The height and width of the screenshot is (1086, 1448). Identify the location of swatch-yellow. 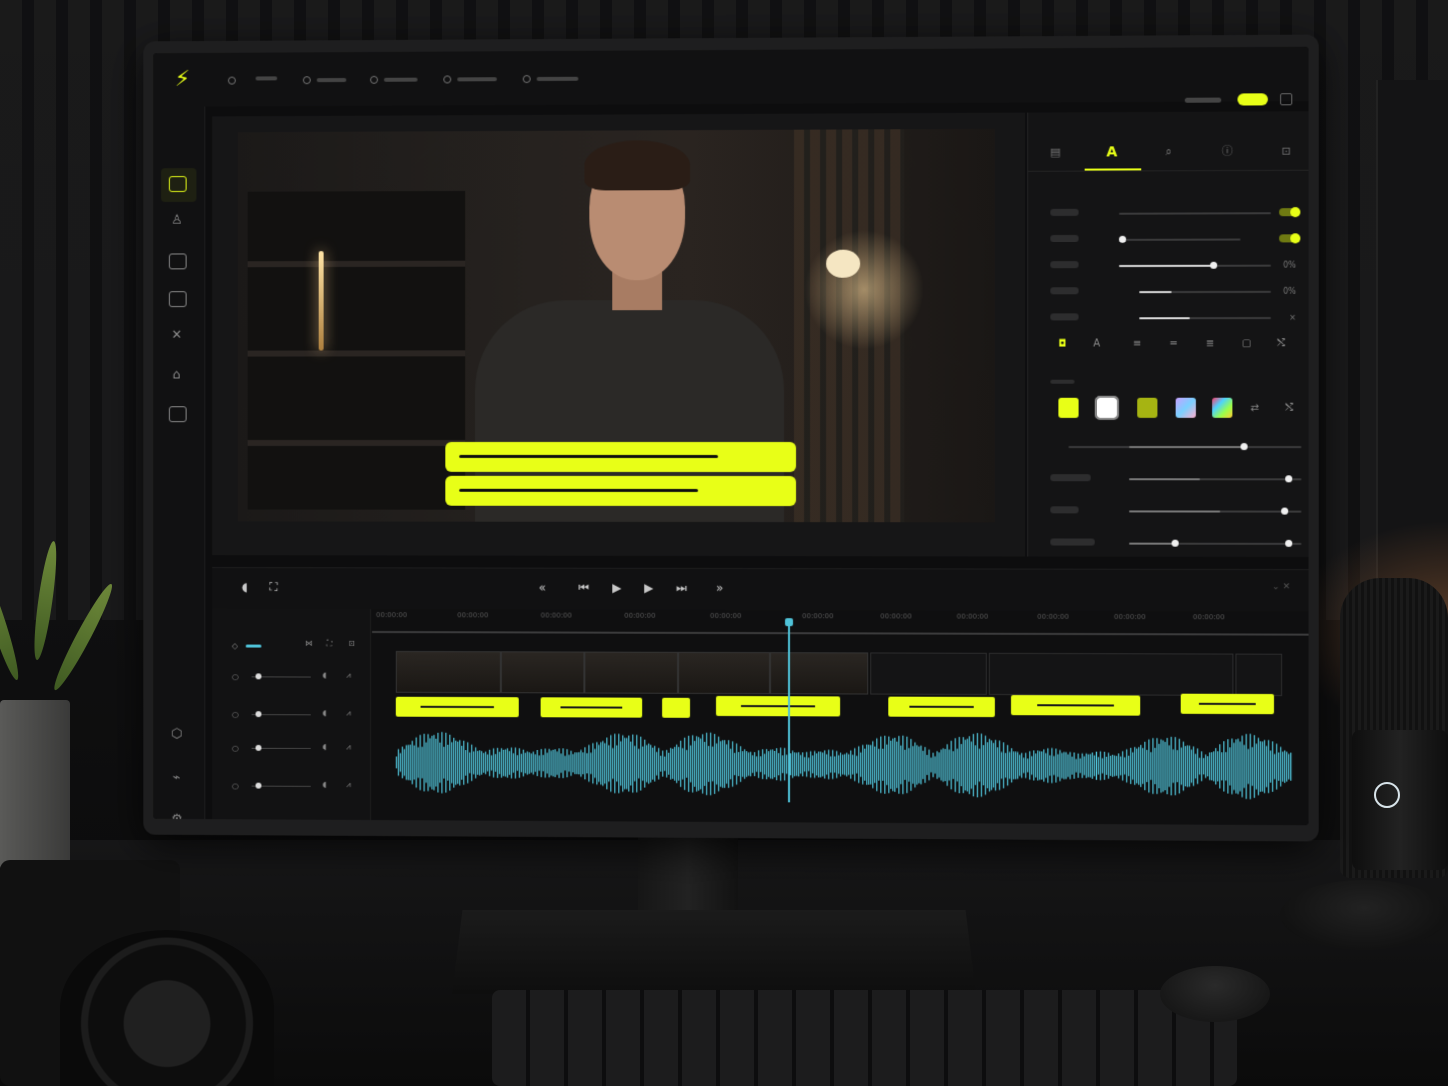
(1068, 408).